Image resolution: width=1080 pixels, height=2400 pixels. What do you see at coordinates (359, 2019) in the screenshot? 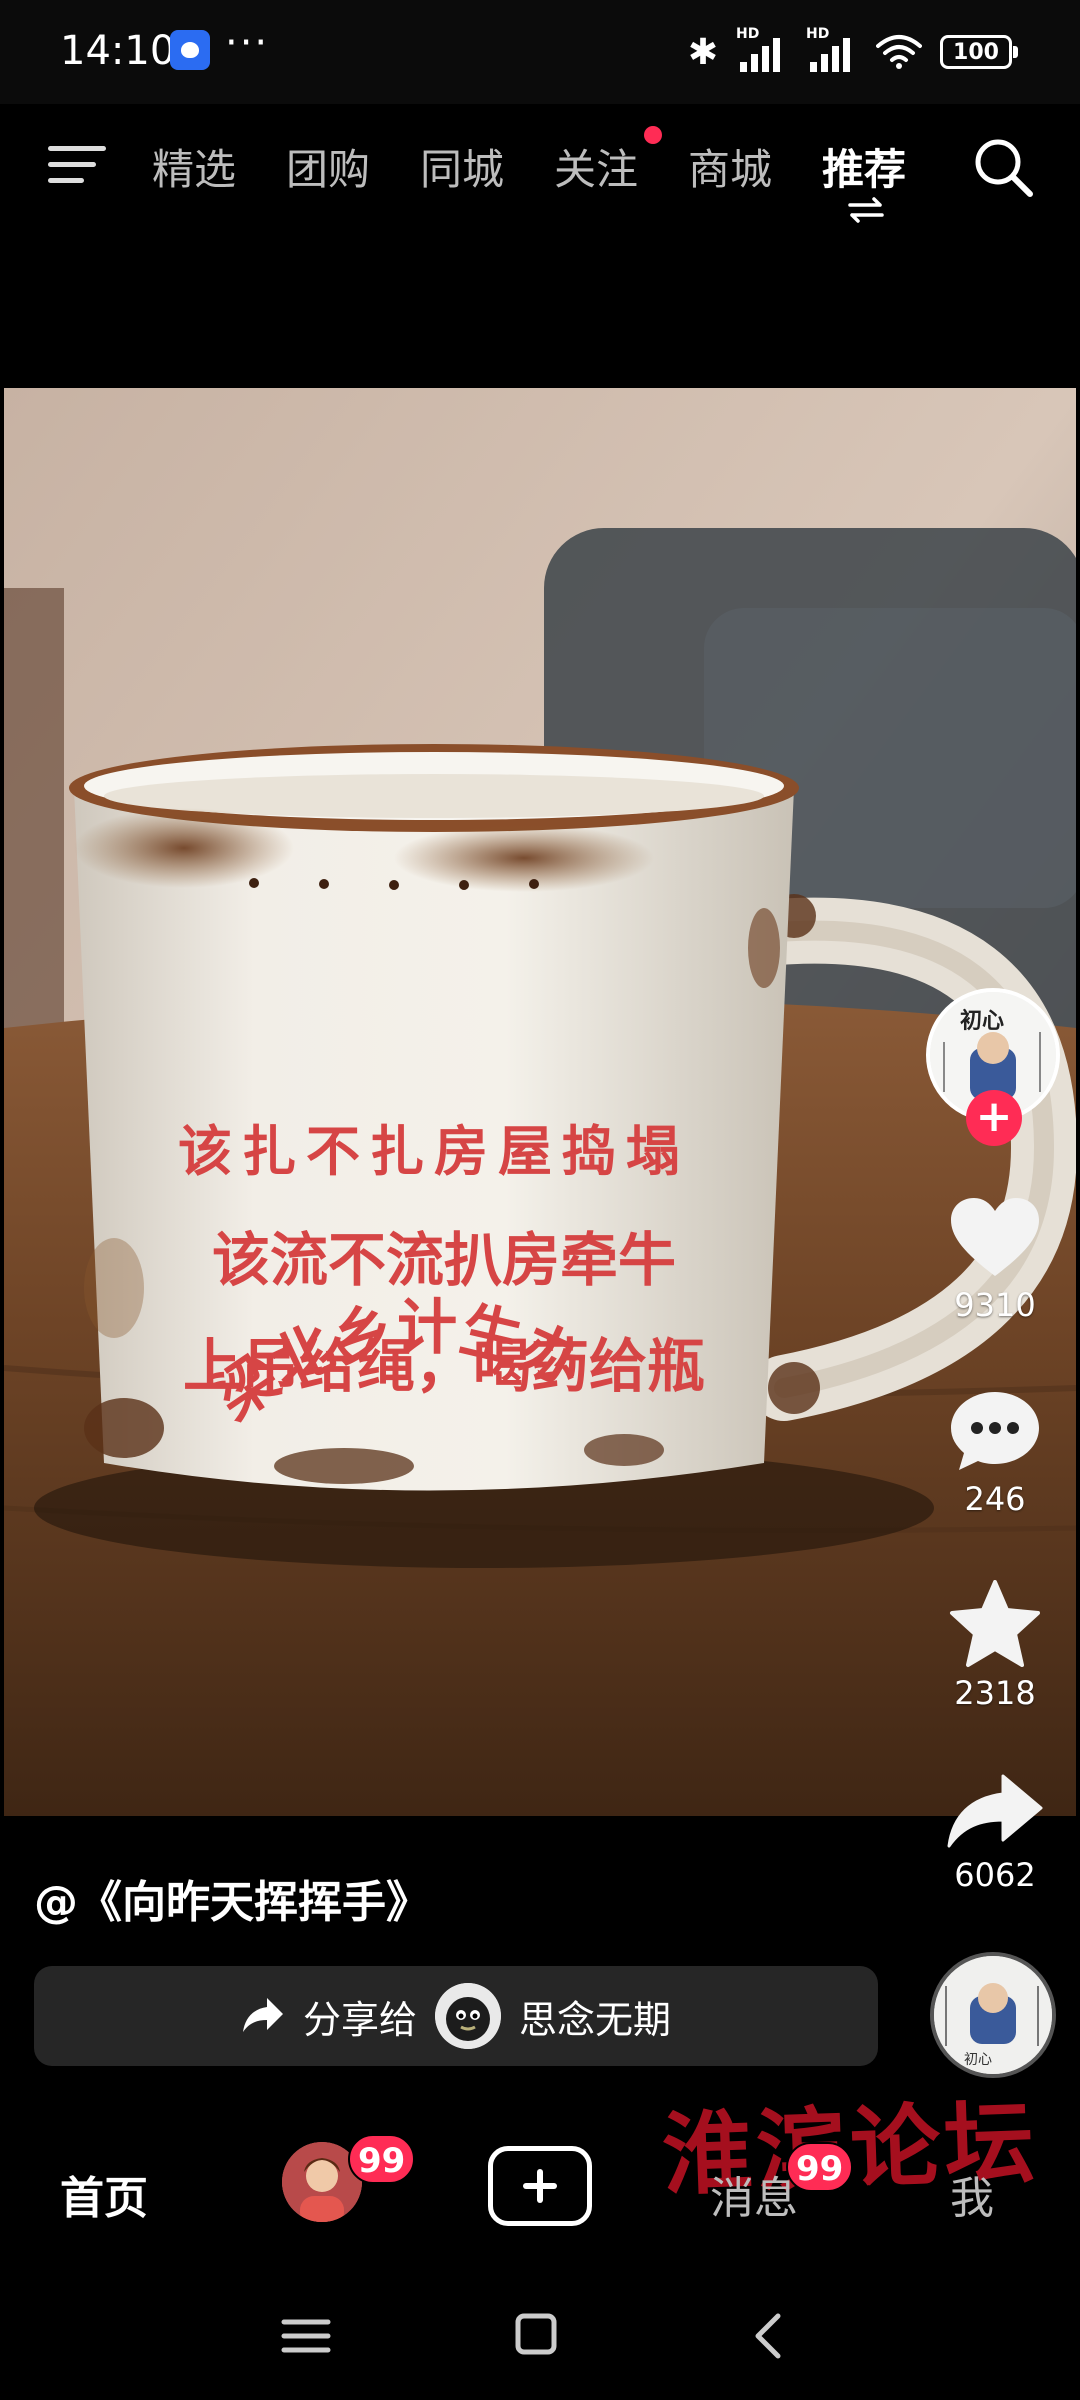
I see `share-label: 分享给` at bounding box center [359, 2019].